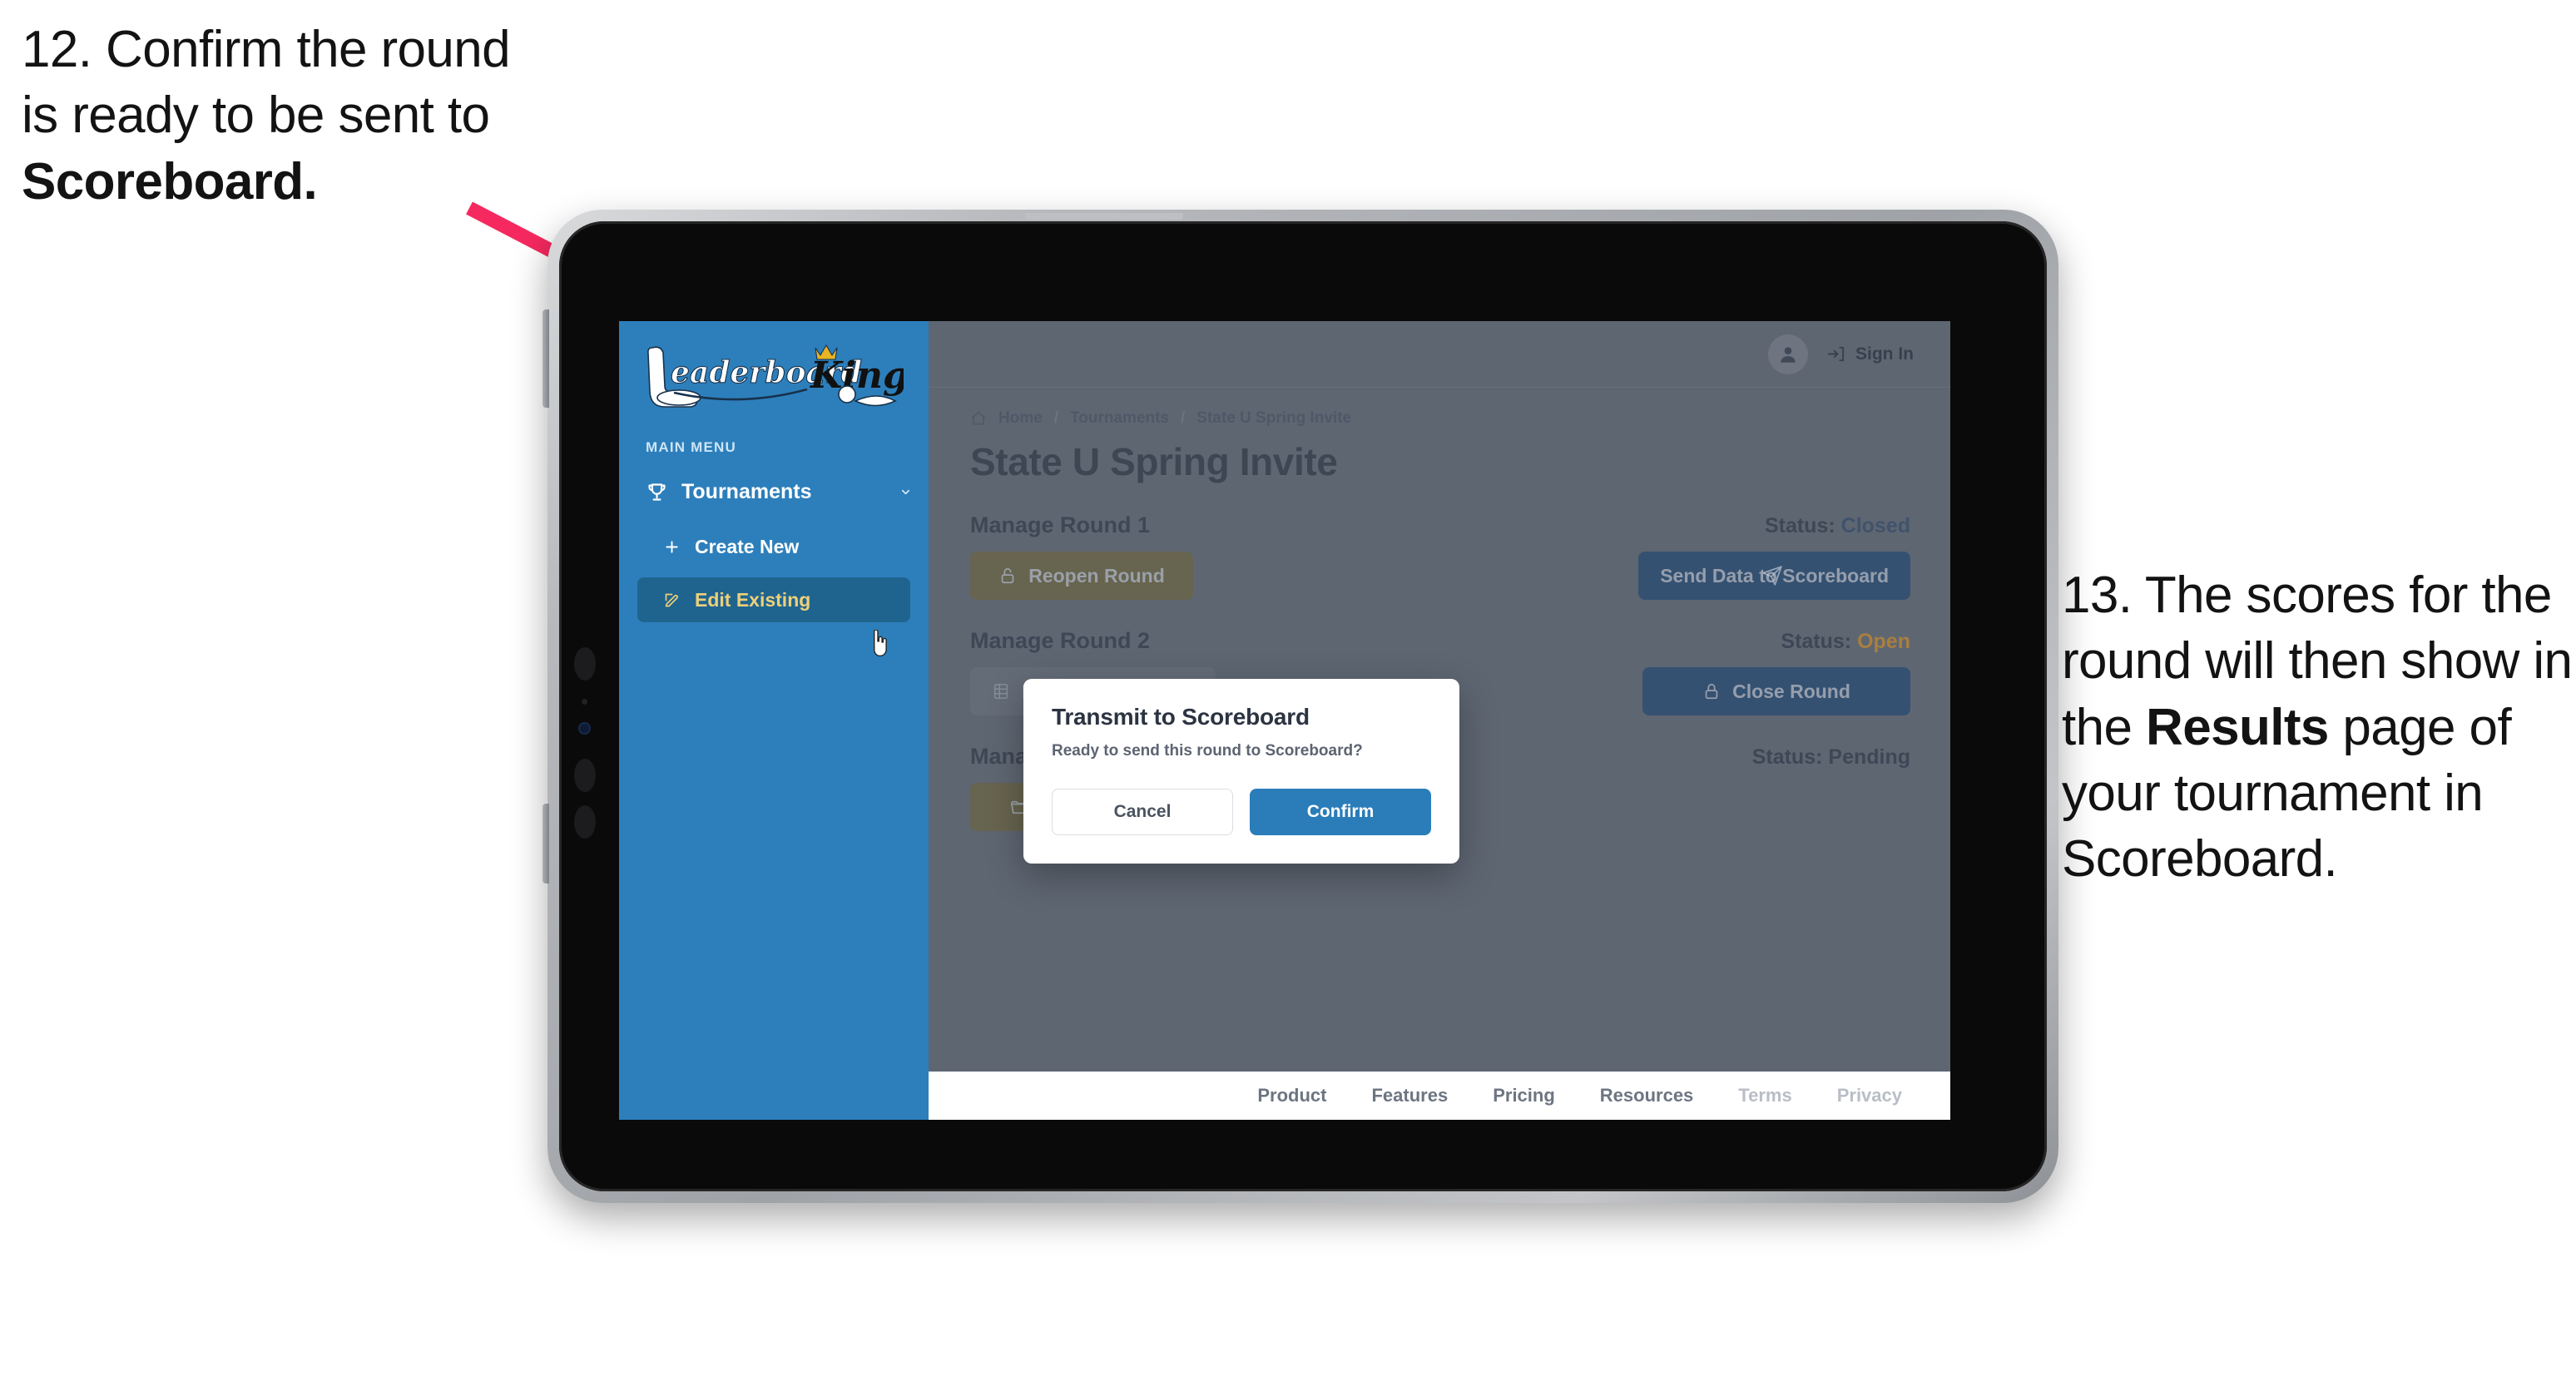 This screenshot has width=2576, height=1386. What do you see at coordinates (1869, 757) in the screenshot?
I see `status-badge: Pending` at bounding box center [1869, 757].